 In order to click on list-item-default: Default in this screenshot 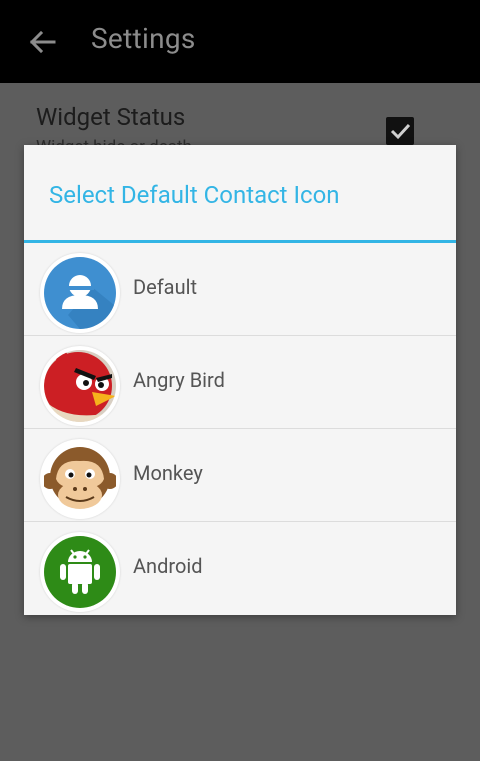, I will do `click(240, 289)`.